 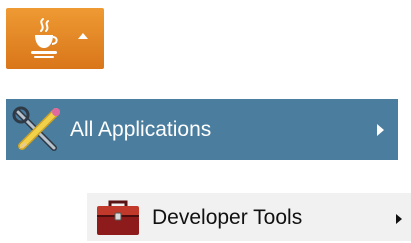 What do you see at coordinates (36, 128) in the screenshot?
I see `tools-icon` at bounding box center [36, 128].